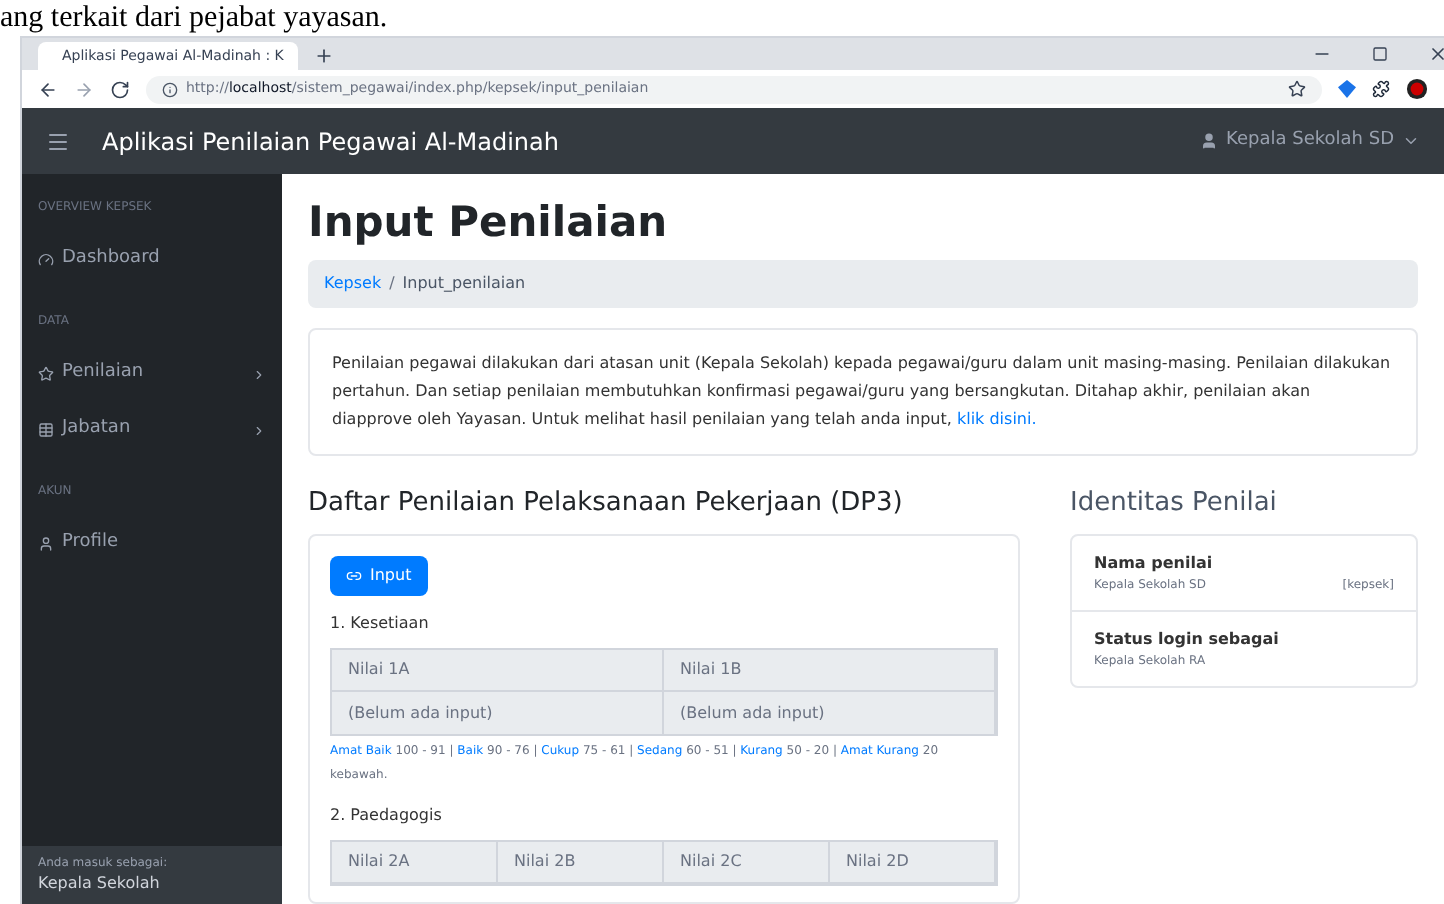 This screenshot has width=1444, height=904. Describe the element at coordinates (747, 863) in the screenshot. I see `table-header-cell: Nilai 2C` at that location.